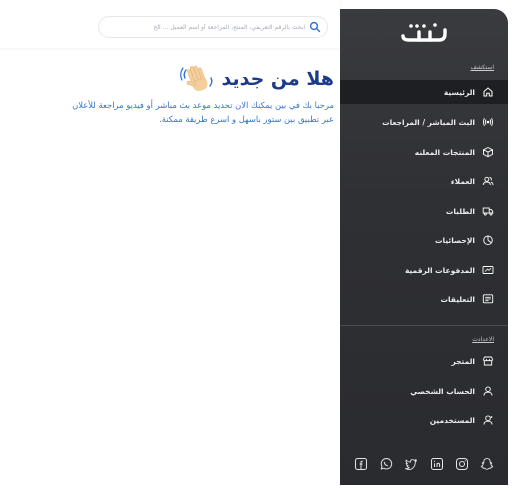  I want to click on welcome-title: هلا من جديد, so click(277, 79).